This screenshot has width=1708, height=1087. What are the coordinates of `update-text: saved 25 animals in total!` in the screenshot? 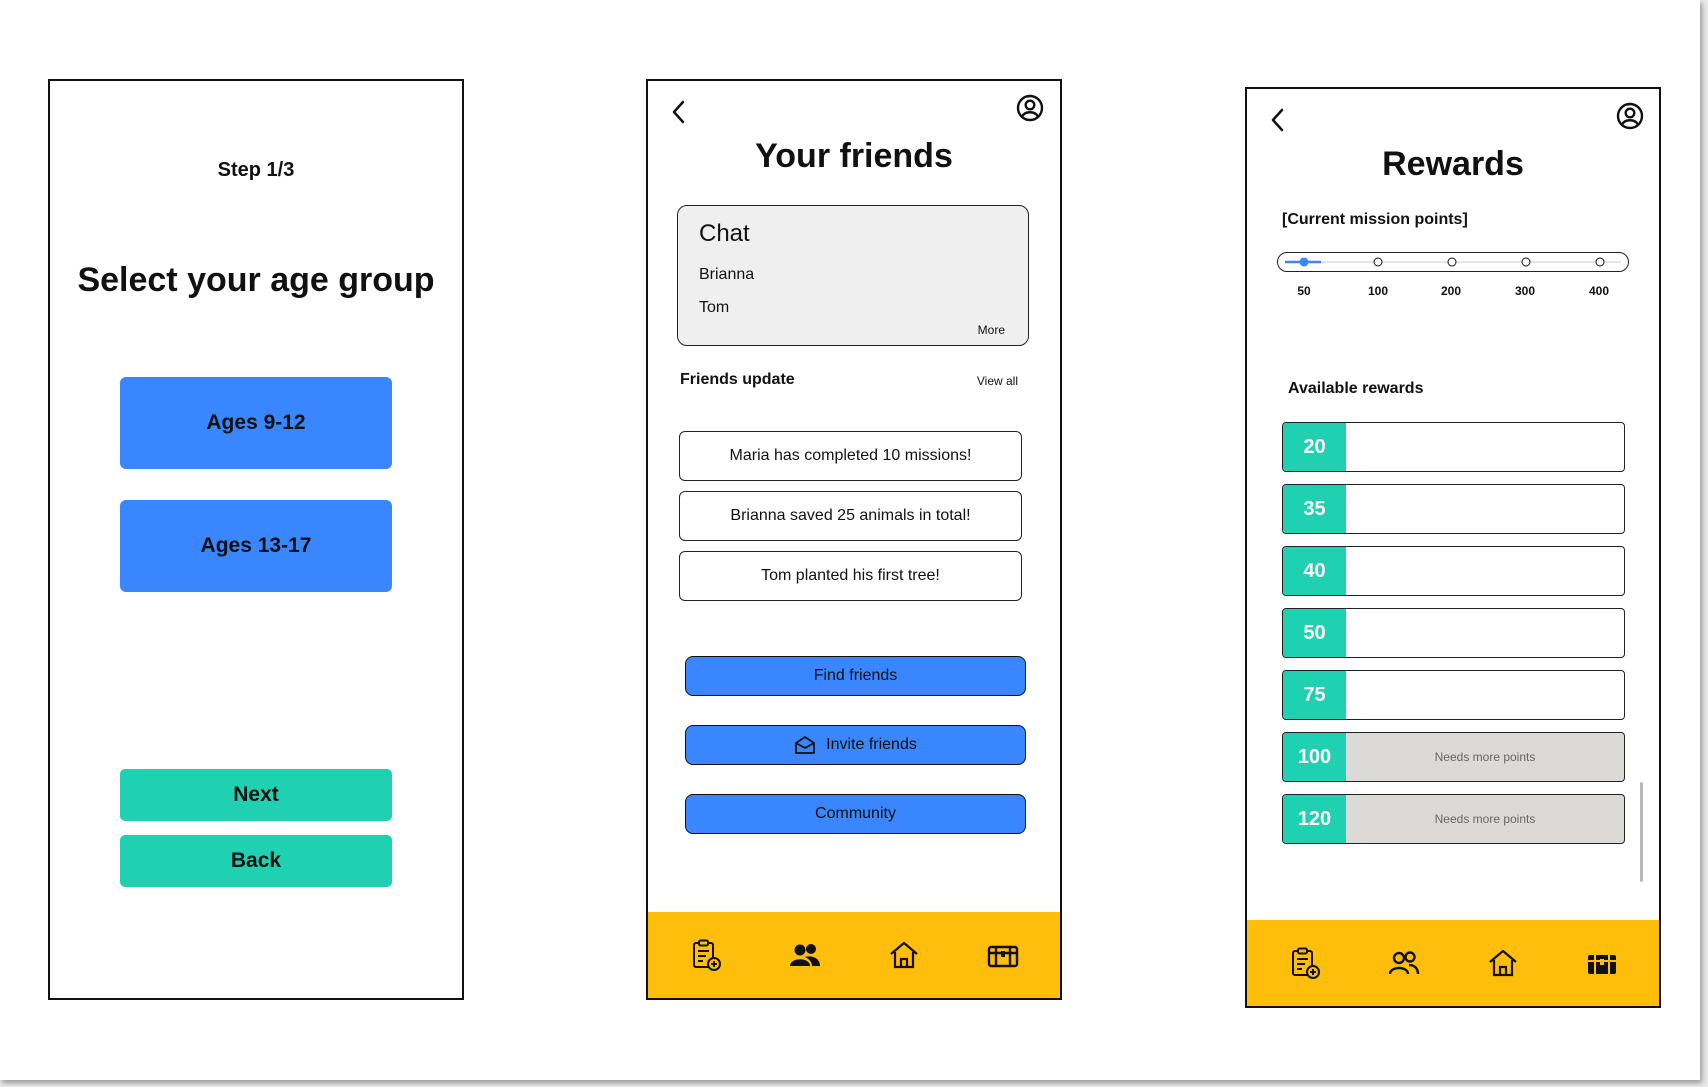 It's located at (878, 515).